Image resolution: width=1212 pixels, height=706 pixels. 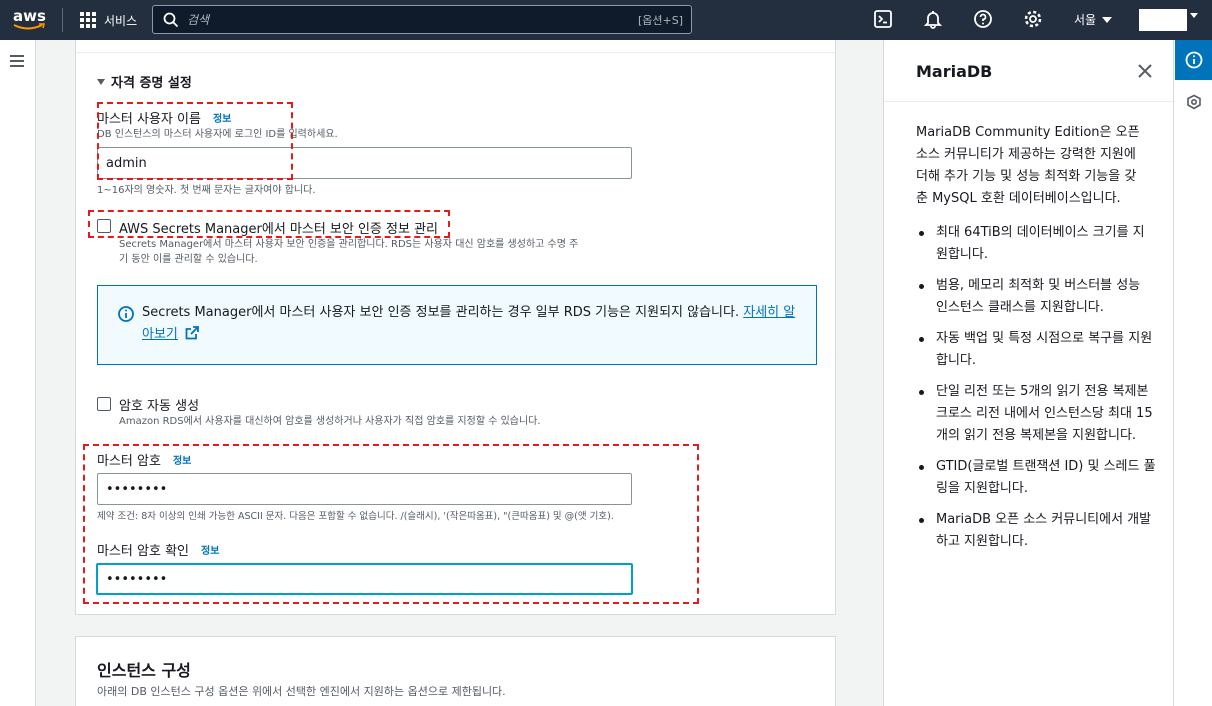 What do you see at coordinates (1194, 102) in the screenshot?
I see `shield-icon` at bounding box center [1194, 102].